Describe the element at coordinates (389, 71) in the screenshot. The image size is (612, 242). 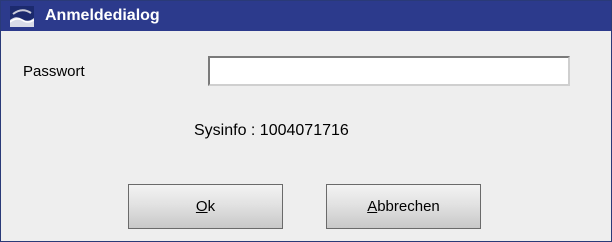
I see `password-input` at that location.